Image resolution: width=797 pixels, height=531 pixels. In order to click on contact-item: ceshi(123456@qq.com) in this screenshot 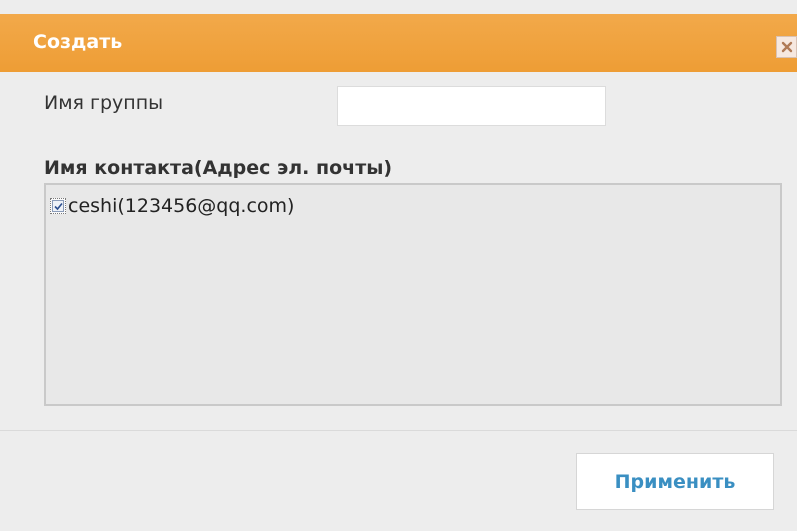, I will do `click(172, 206)`.